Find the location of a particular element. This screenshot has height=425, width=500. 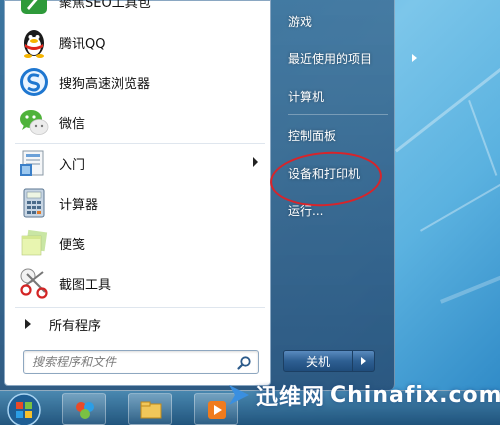

getting-started-icon is located at coordinates (32, 163).